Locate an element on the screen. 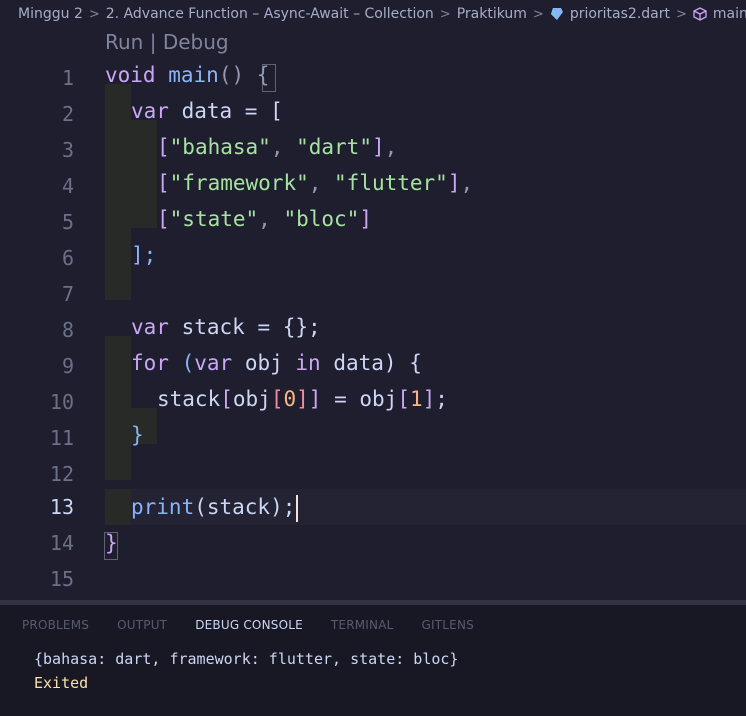 This screenshot has height=716, width=746. codelens-run-button: Run is located at coordinates (124, 42).